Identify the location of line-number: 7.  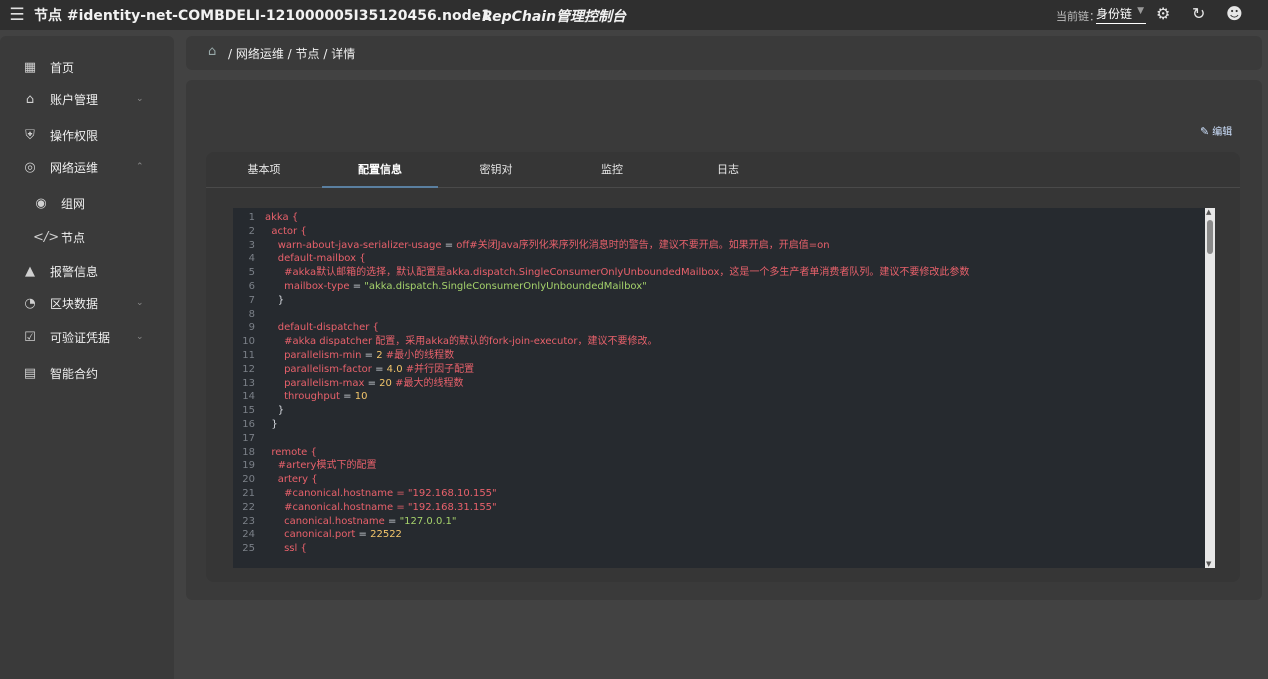
(251, 300).